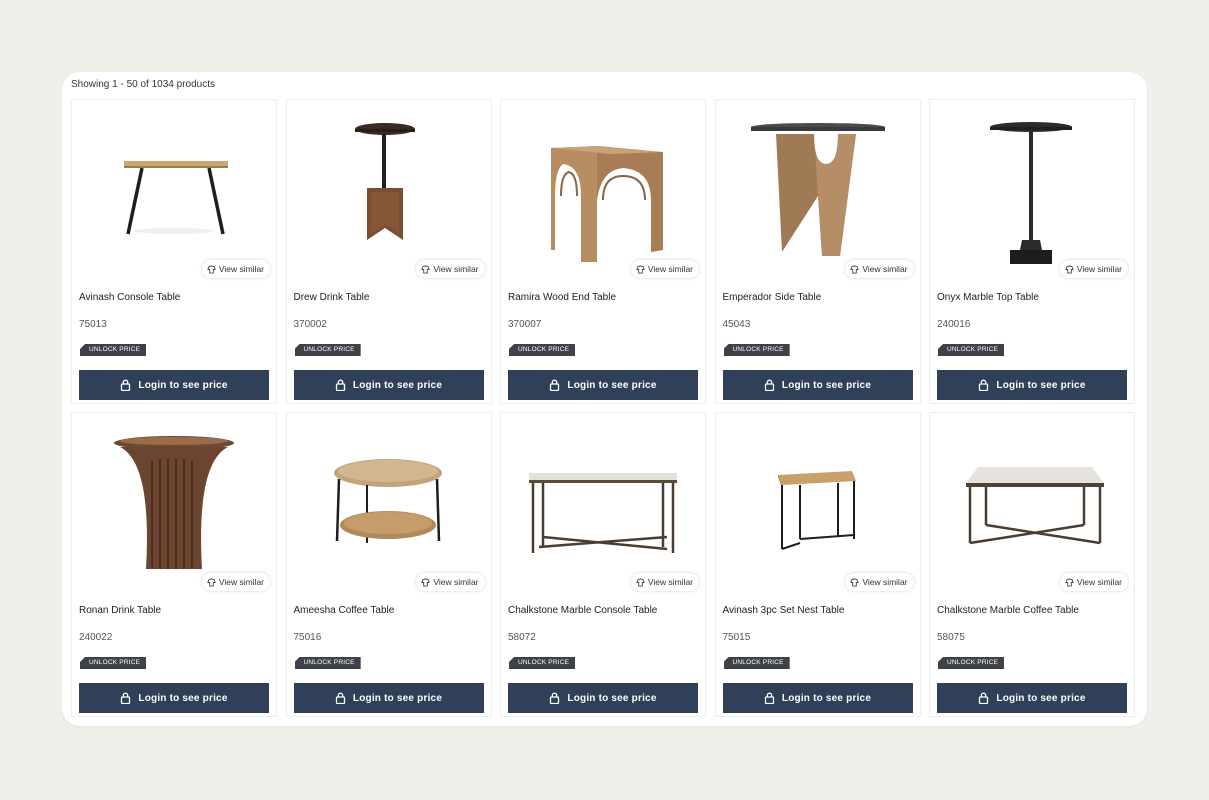 The image size is (1209, 800). What do you see at coordinates (344, 610) in the screenshot?
I see `product-name: Ameesha Coffee Table` at bounding box center [344, 610].